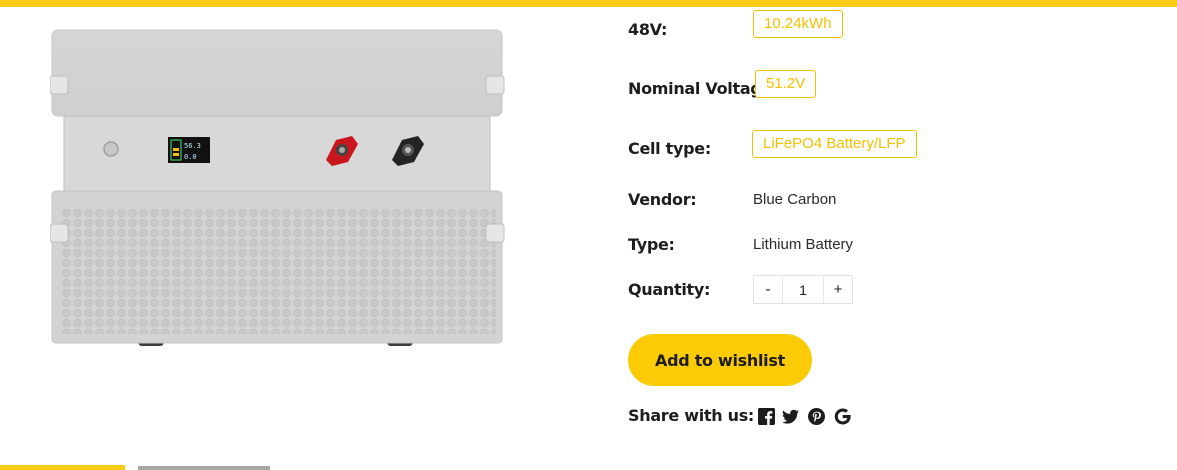  I want to click on google-icon, so click(842, 416).